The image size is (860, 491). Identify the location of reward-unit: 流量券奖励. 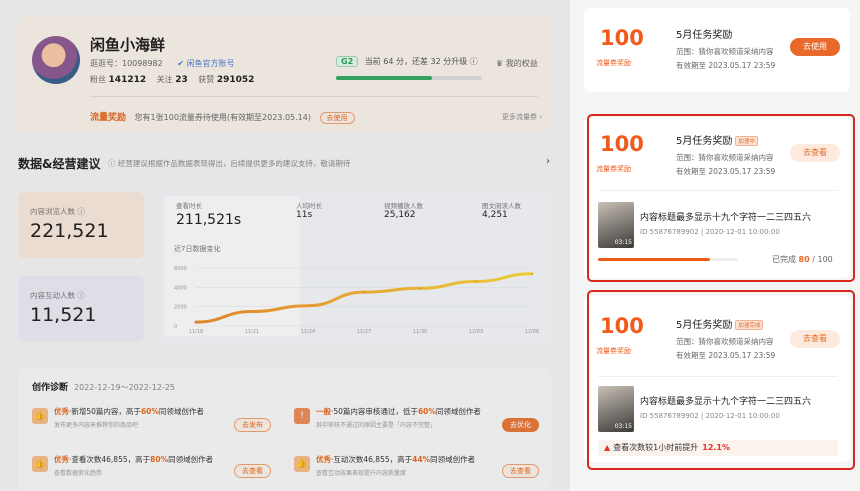
(613, 63).